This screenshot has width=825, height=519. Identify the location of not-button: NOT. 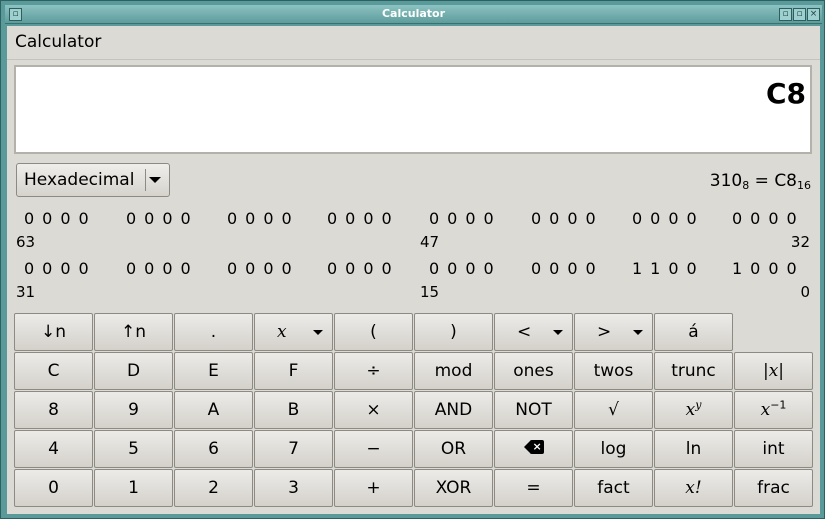
(533, 410).